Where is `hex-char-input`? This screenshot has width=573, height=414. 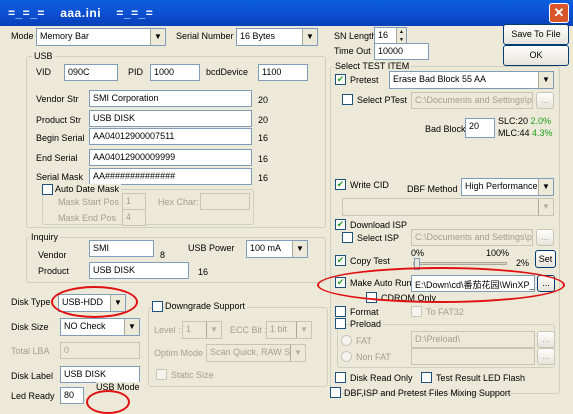 hex-char-input is located at coordinates (225, 201).